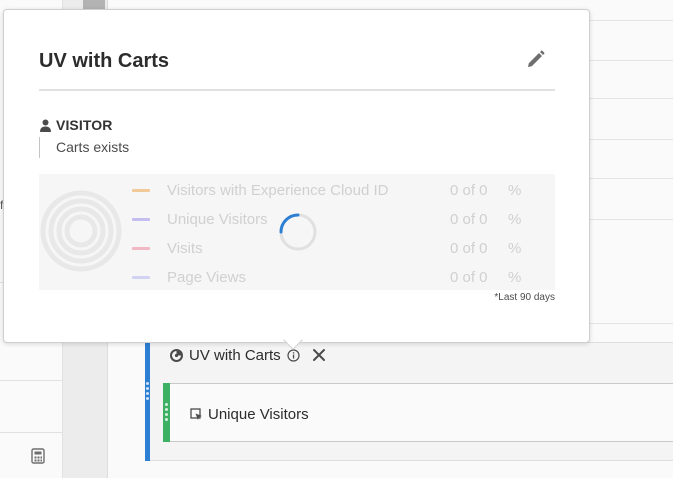 This screenshot has height=478, width=673. What do you see at coordinates (84, 125) in the screenshot?
I see `container-label-text: VISITOR` at bounding box center [84, 125].